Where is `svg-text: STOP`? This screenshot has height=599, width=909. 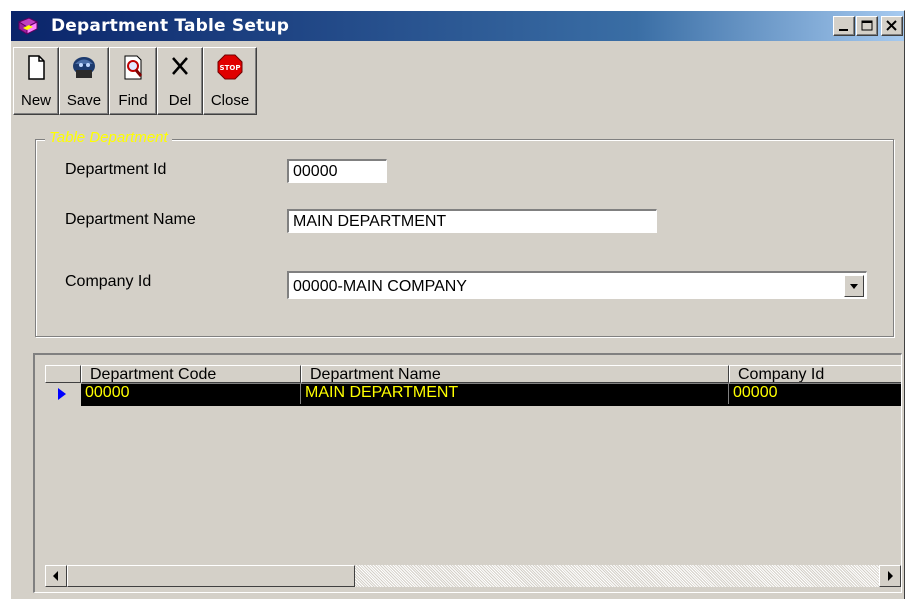
svg-text: STOP is located at coordinates (230, 68).